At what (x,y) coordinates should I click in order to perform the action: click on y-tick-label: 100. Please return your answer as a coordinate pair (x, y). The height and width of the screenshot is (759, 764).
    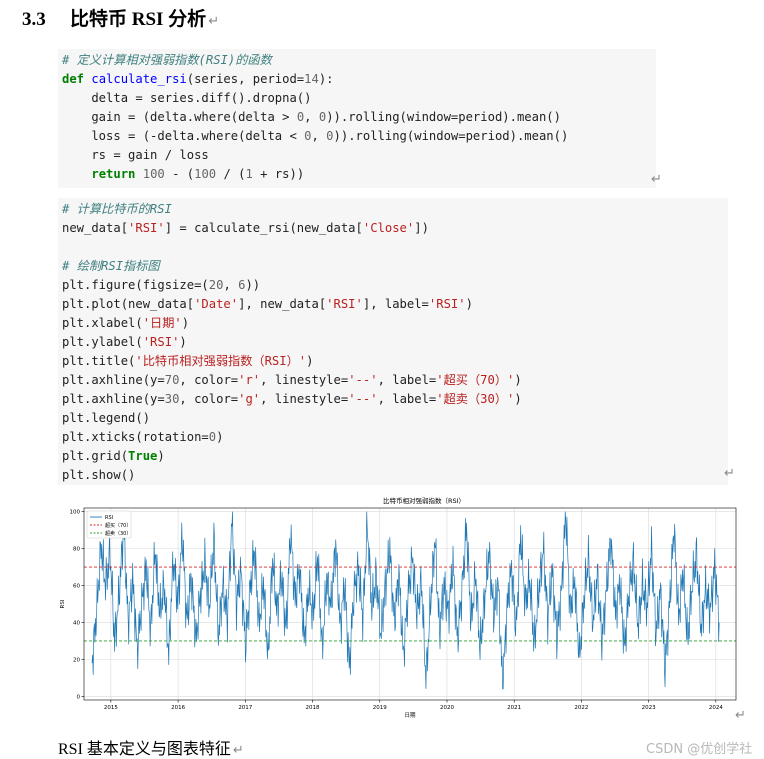
    Looking at the image, I should click on (75, 513).